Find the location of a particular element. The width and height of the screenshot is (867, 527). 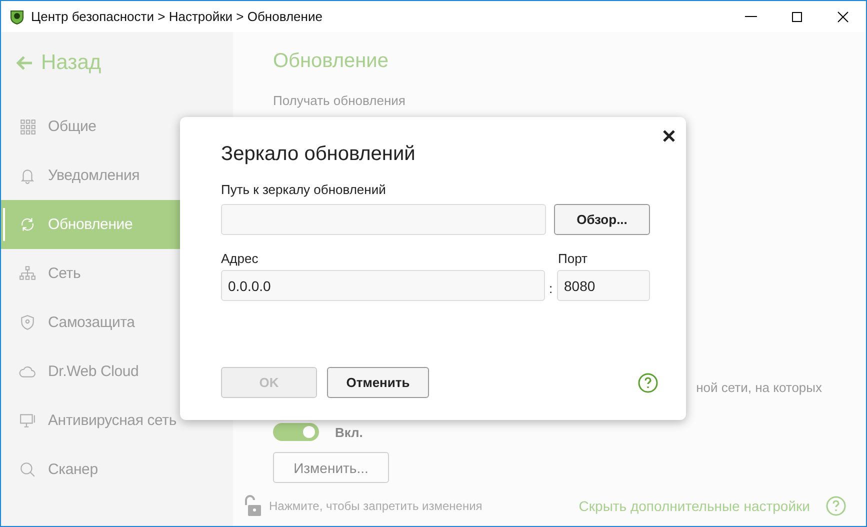

sidebar-item: Сканер is located at coordinates (117, 469).